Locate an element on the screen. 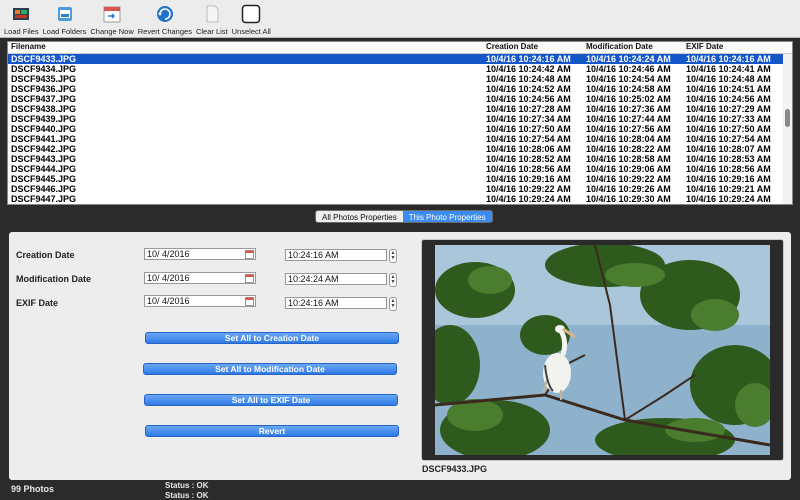 The image size is (800, 500). clear-list-label: Clear List is located at coordinates (211, 31).